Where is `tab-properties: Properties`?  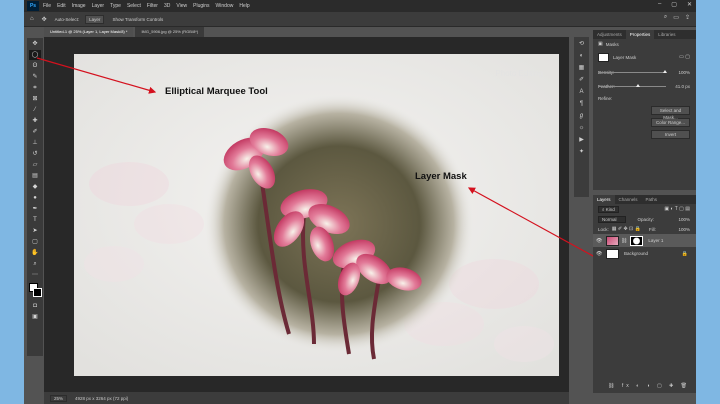 tab-properties: Properties is located at coordinates (640, 34).